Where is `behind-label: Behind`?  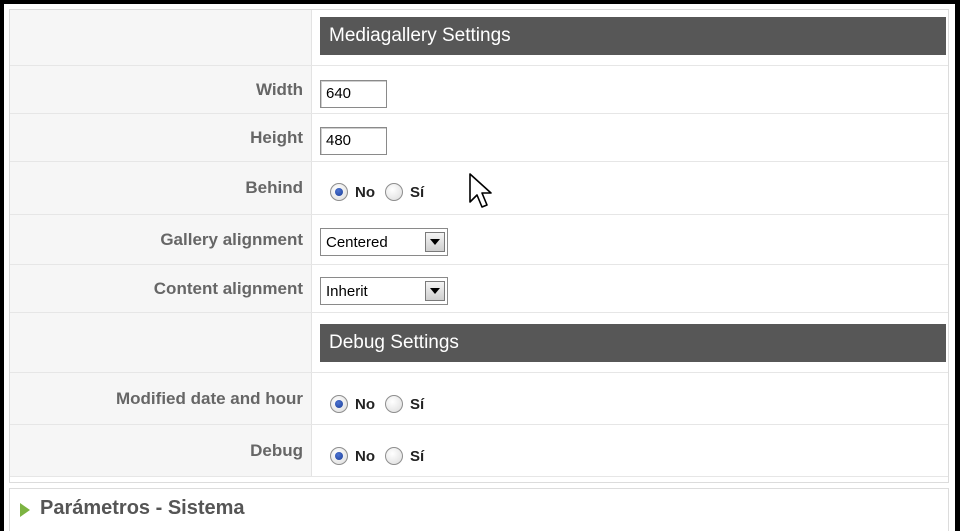 behind-label: Behind is located at coordinates (274, 187).